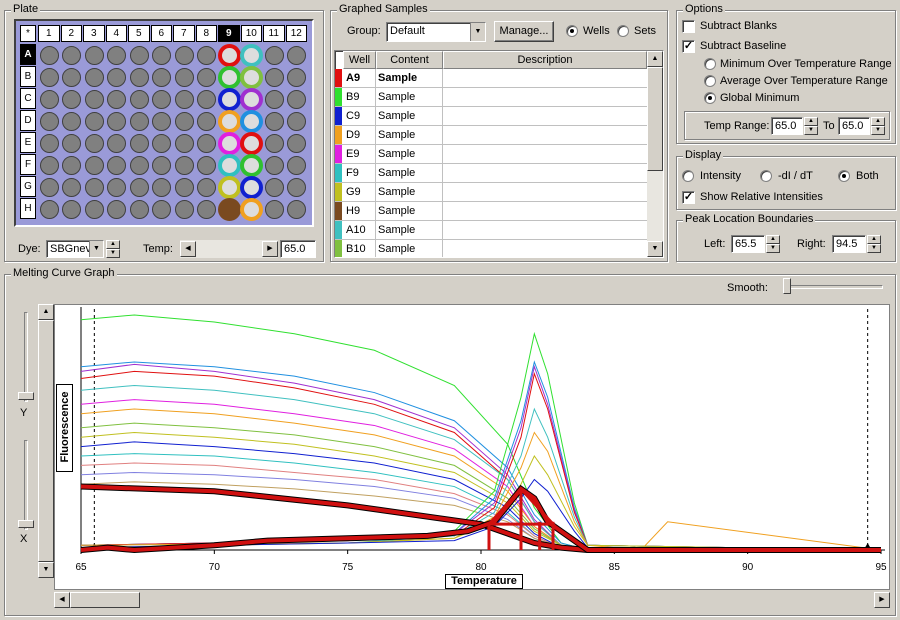 This screenshot has height=620, width=900. I want to click on avg-range-radio, so click(710, 81).